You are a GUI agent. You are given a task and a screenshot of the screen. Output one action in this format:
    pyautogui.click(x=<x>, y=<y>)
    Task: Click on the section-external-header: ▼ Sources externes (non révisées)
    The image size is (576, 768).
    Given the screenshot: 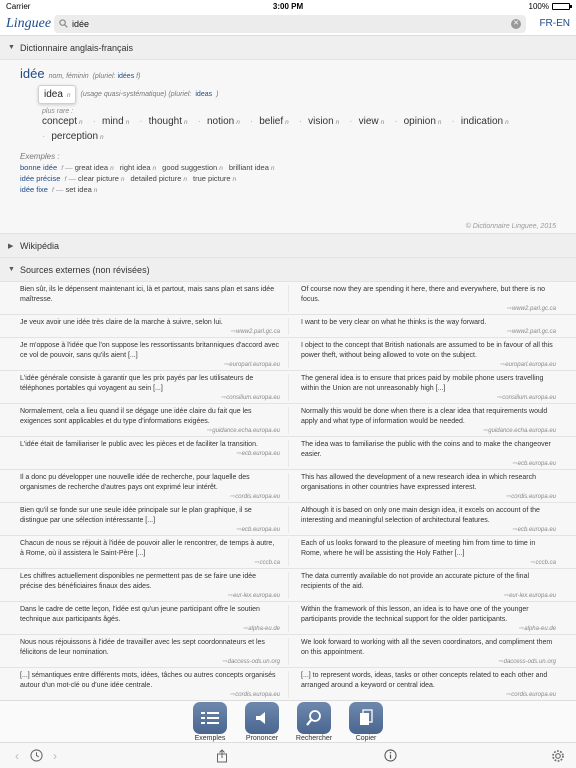 What is the action you would take?
    pyautogui.click(x=288, y=270)
    